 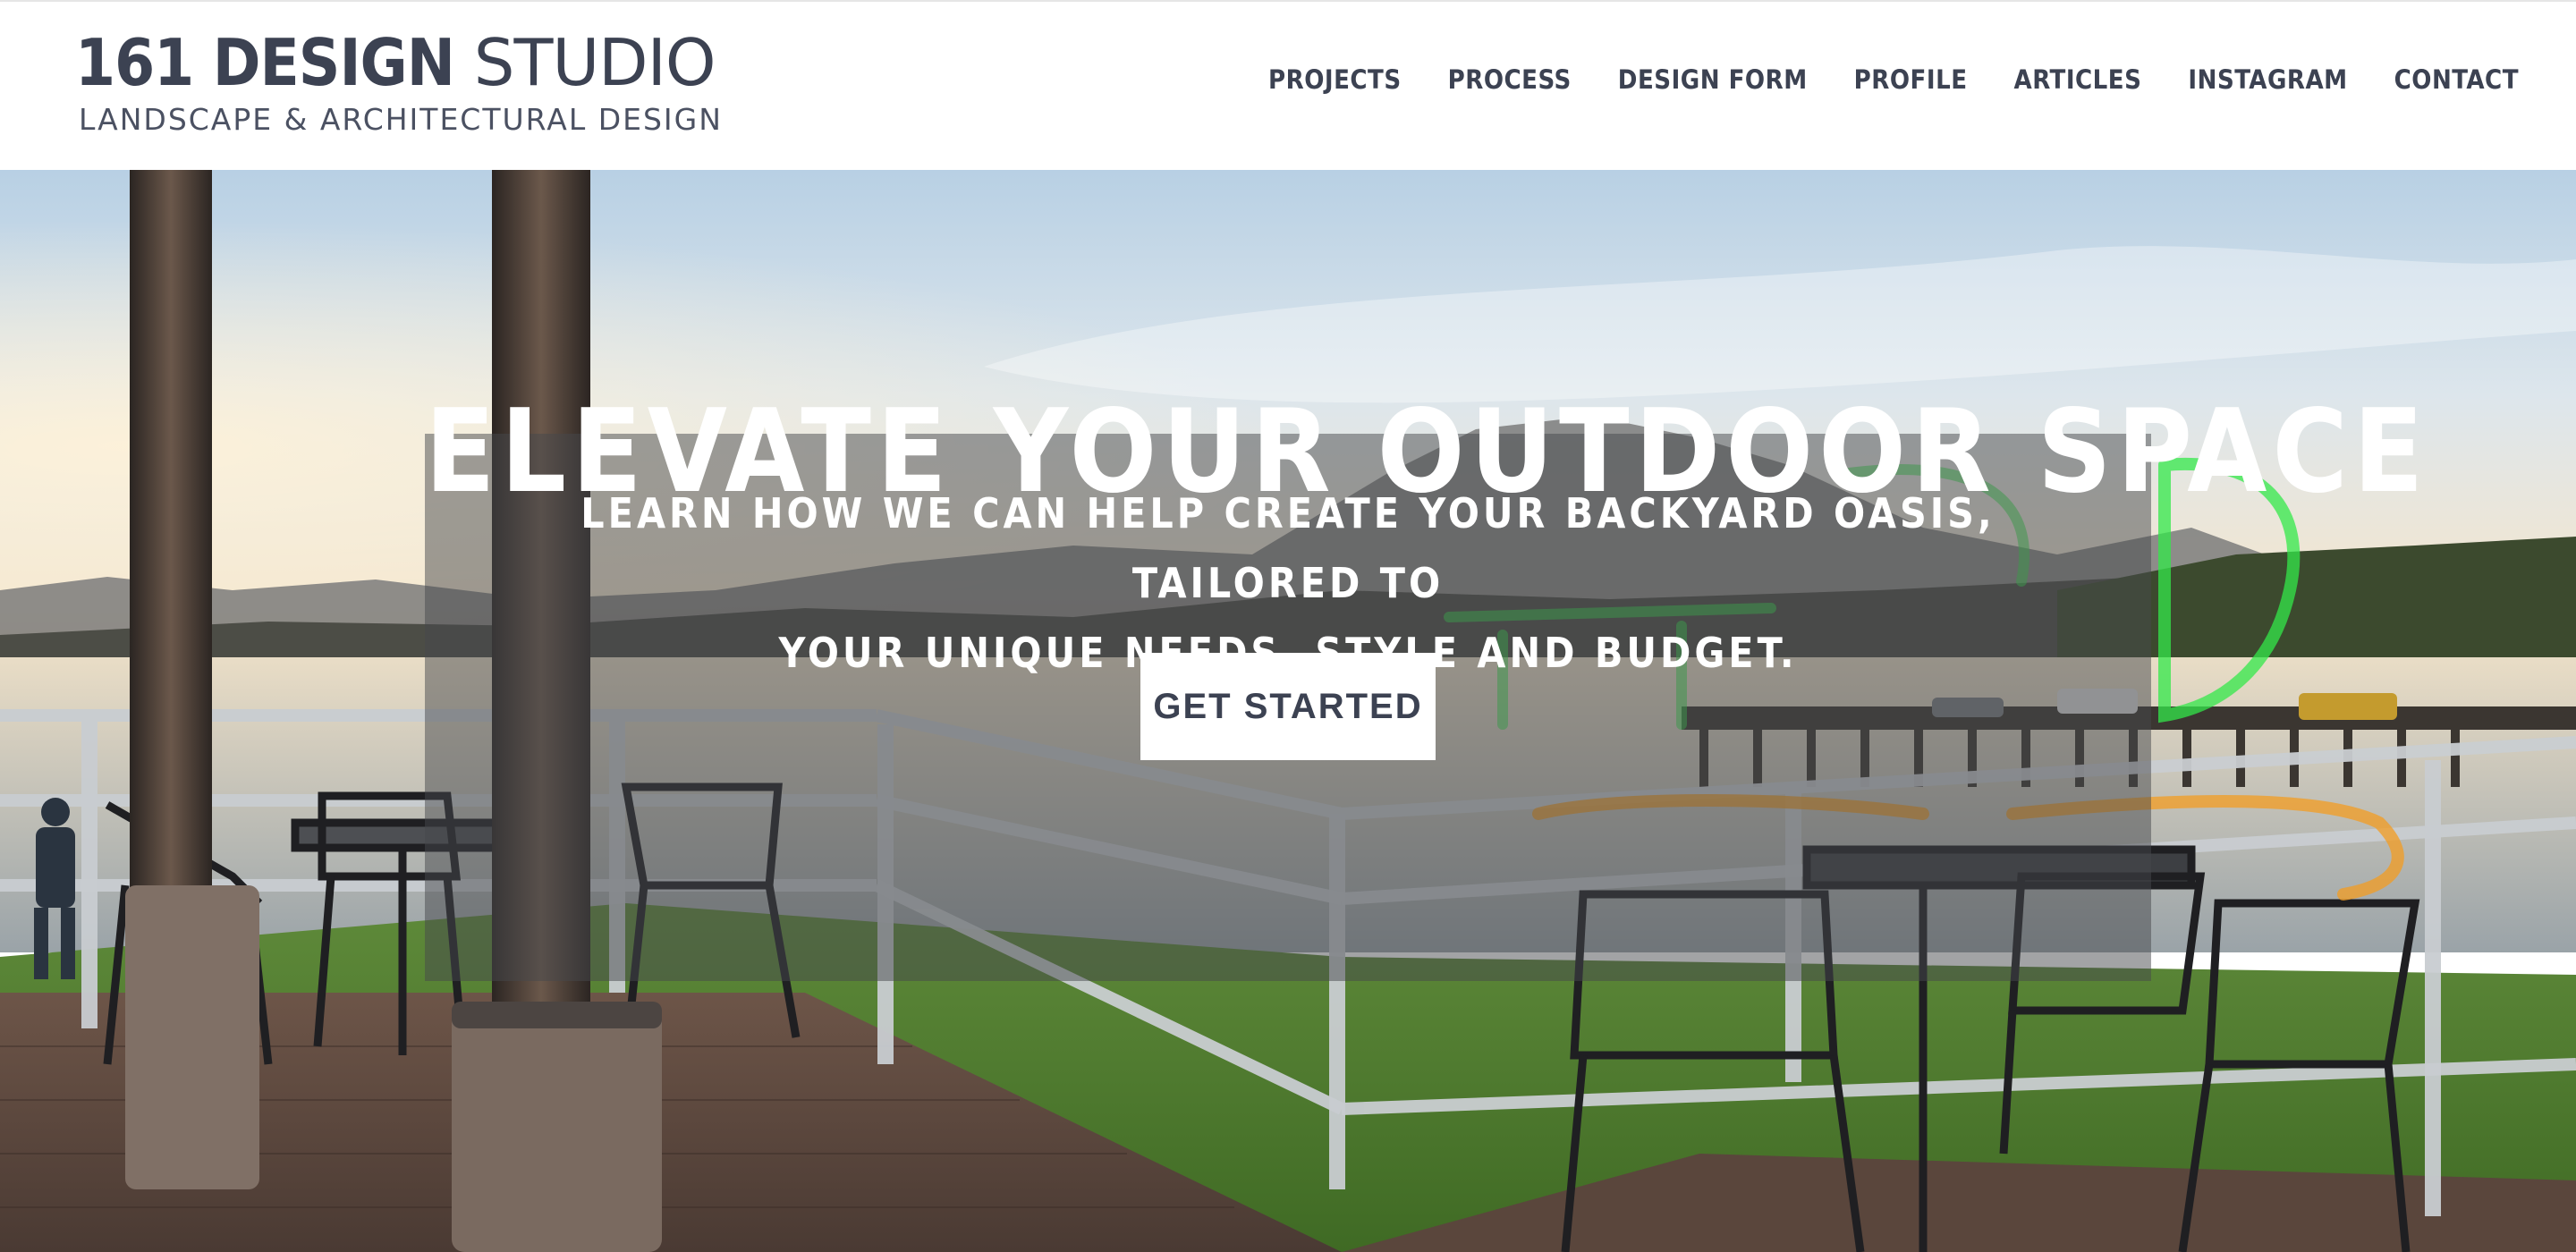 What do you see at coordinates (1510, 79) in the screenshot?
I see `nav-item-process: PROCESS` at bounding box center [1510, 79].